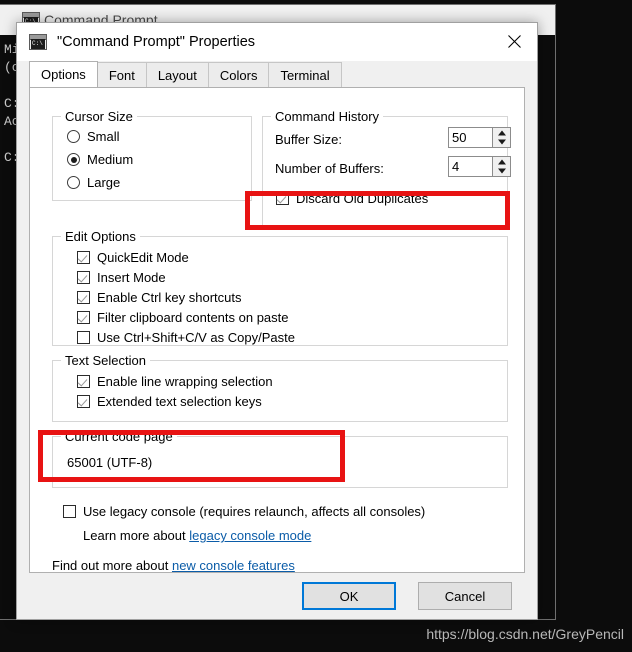  I want to click on learn-more-prefix: Learn more about, so click(136, 535).